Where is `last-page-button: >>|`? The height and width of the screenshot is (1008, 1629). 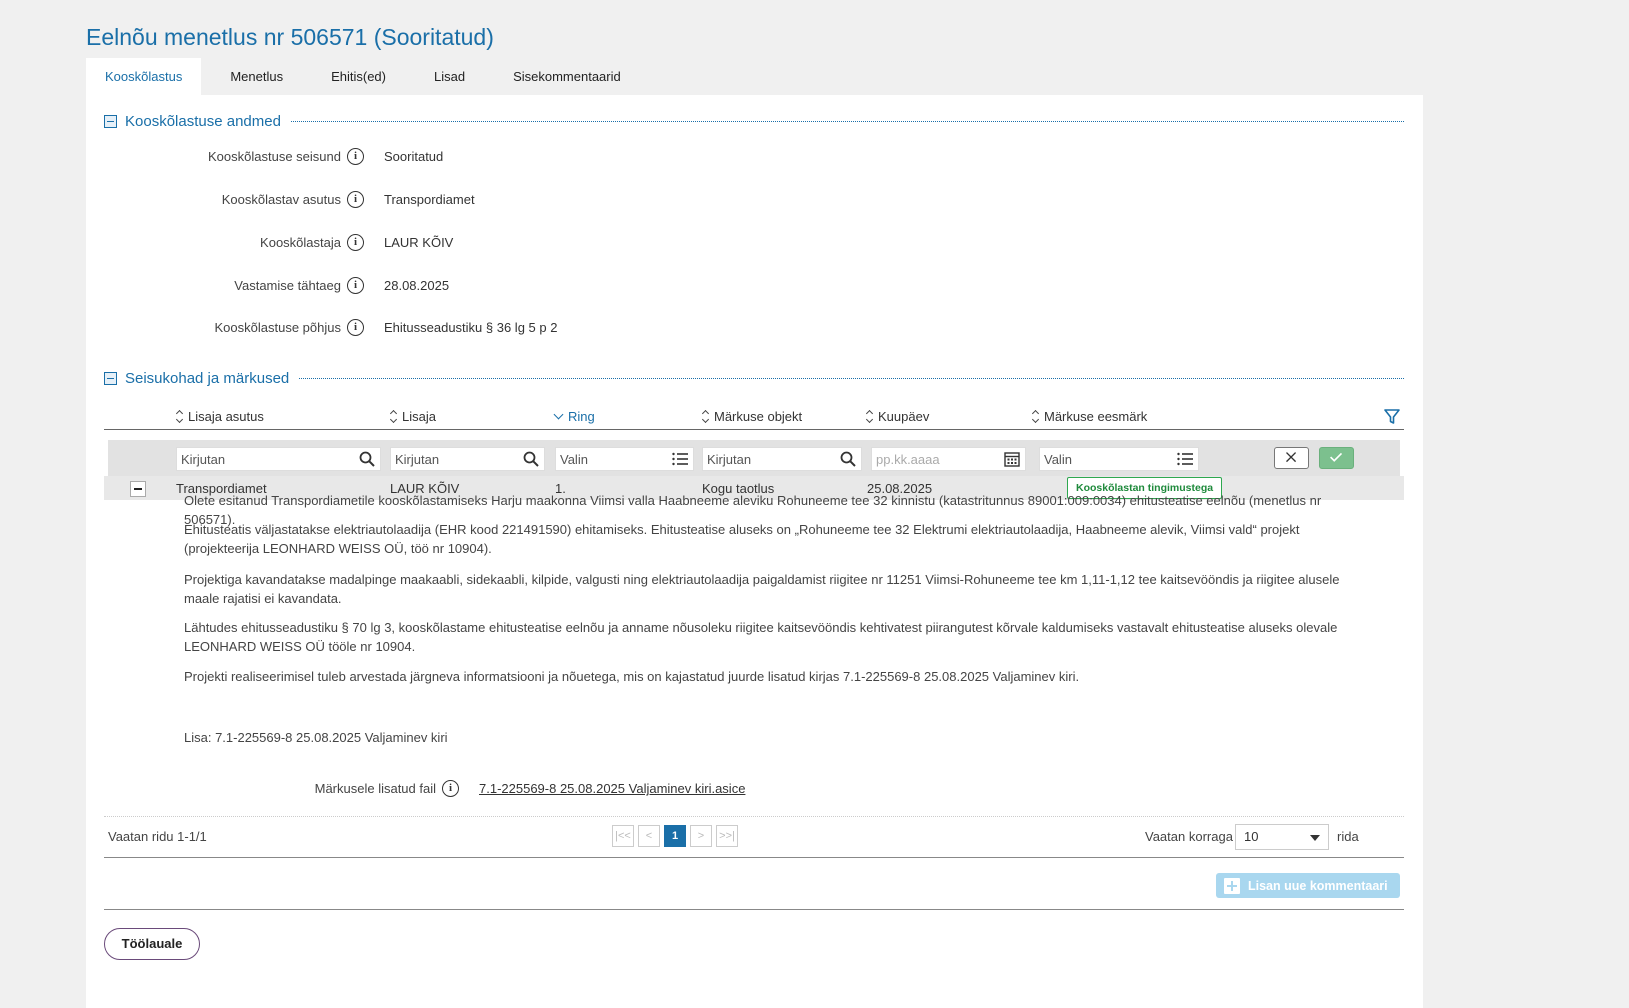
last-page-button: >>| is located at coordinates (727, 836).